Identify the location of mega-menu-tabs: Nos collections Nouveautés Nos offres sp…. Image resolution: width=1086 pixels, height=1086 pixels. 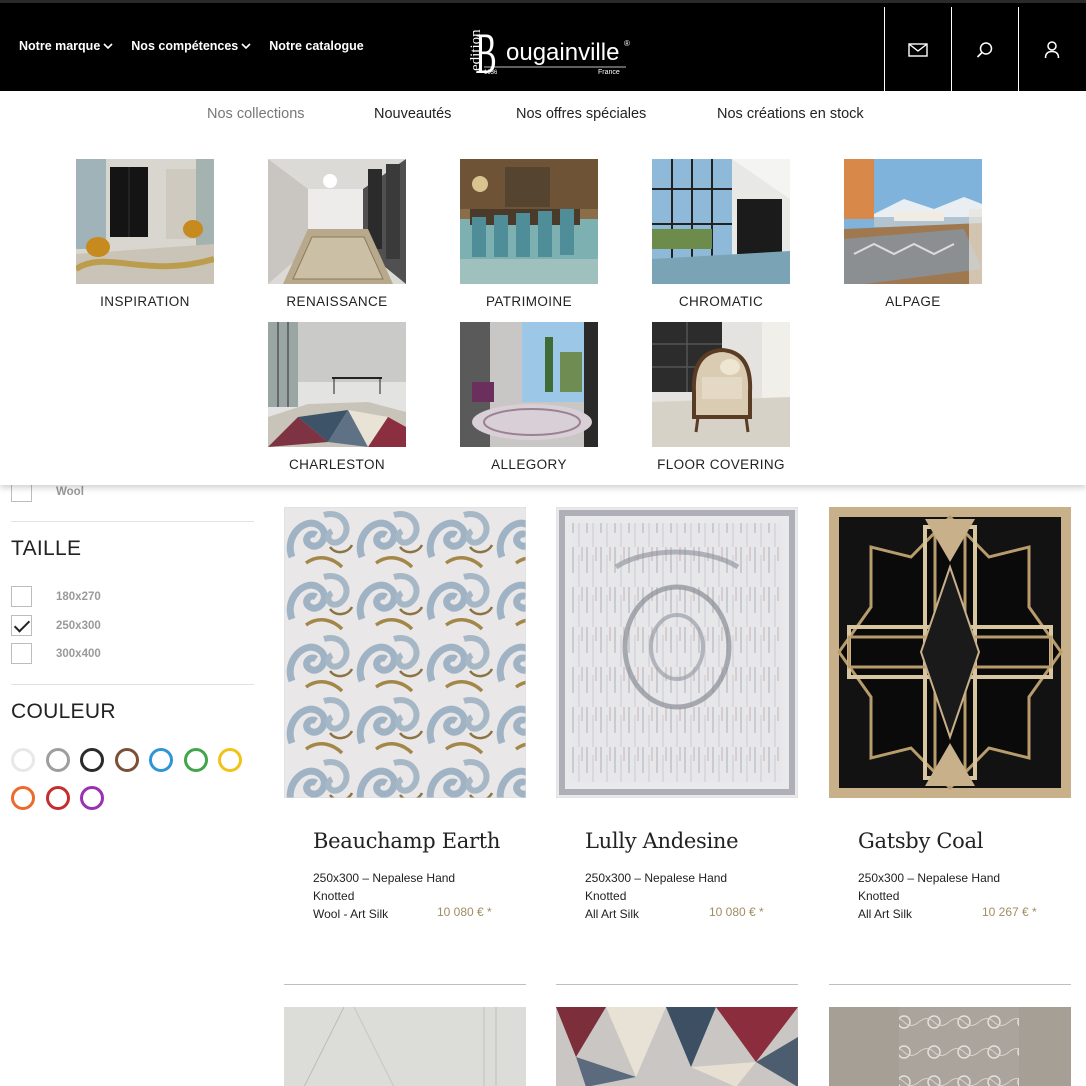
(543, 117).